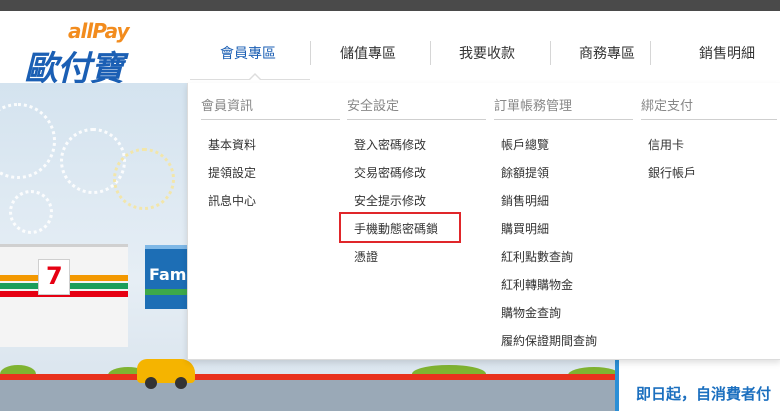  Describe the element at coordinates (537, 285) in the screenshot. I see `menu-item-bonus-to-shopping-credit: 紅利轉購物金` at that location.